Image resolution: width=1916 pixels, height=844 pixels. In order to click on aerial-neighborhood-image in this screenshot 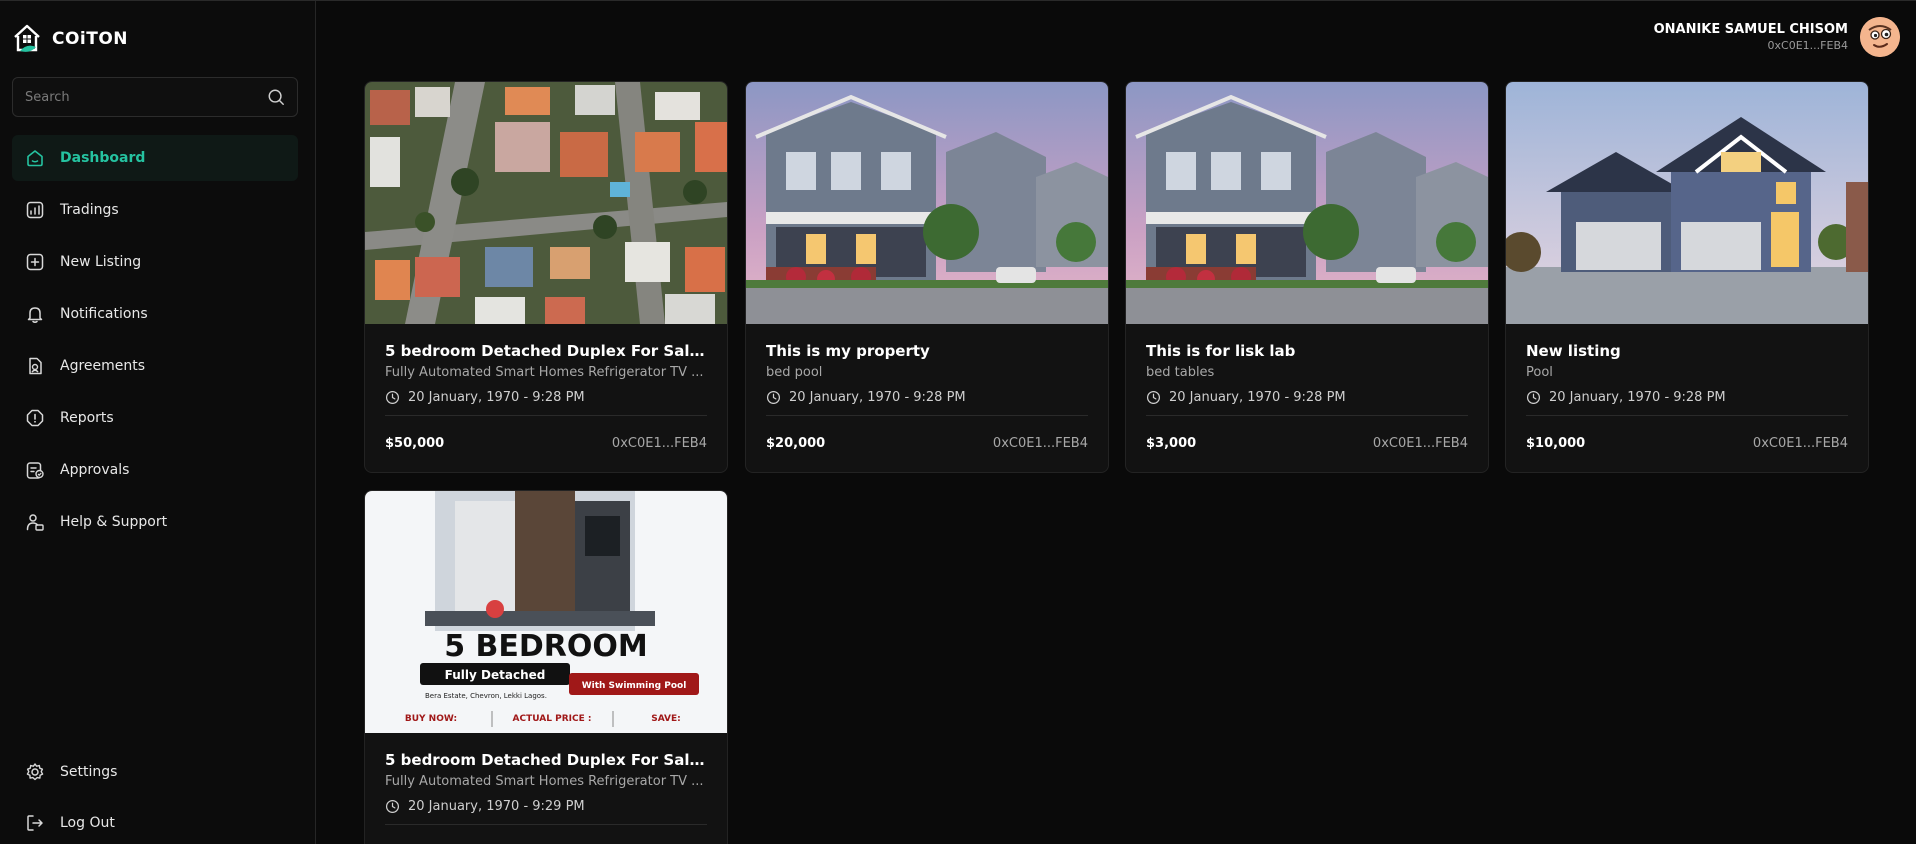, I will do `click(546, 203)`.